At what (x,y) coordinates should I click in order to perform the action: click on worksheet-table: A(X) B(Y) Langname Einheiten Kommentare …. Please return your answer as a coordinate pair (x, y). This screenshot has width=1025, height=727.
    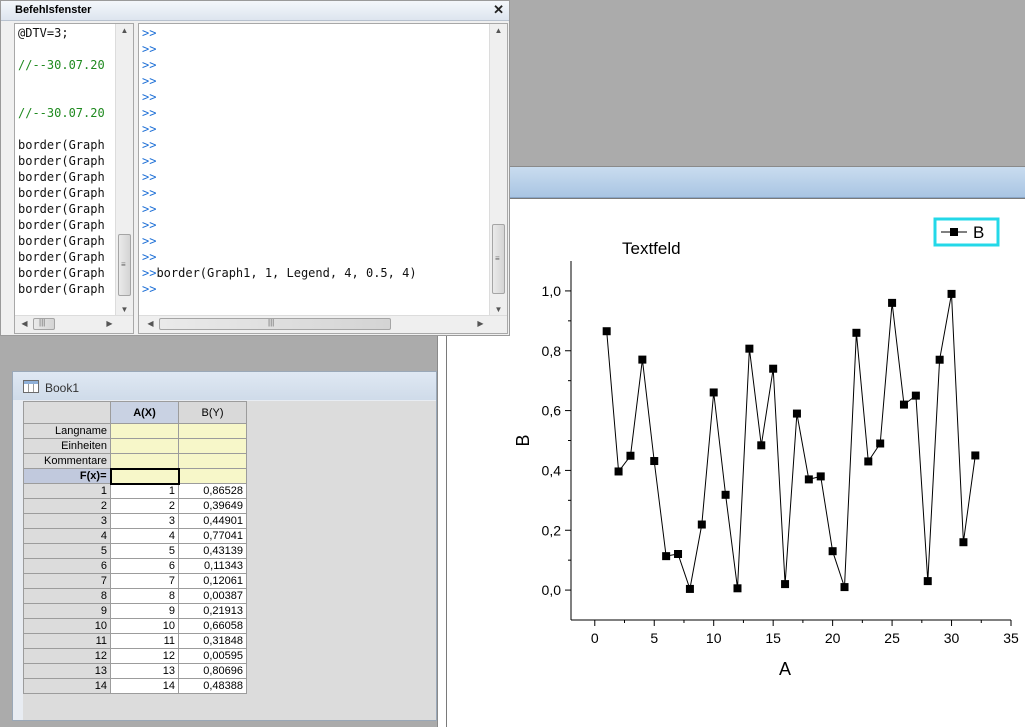
    Looking at the image, I should click on (135, 547).